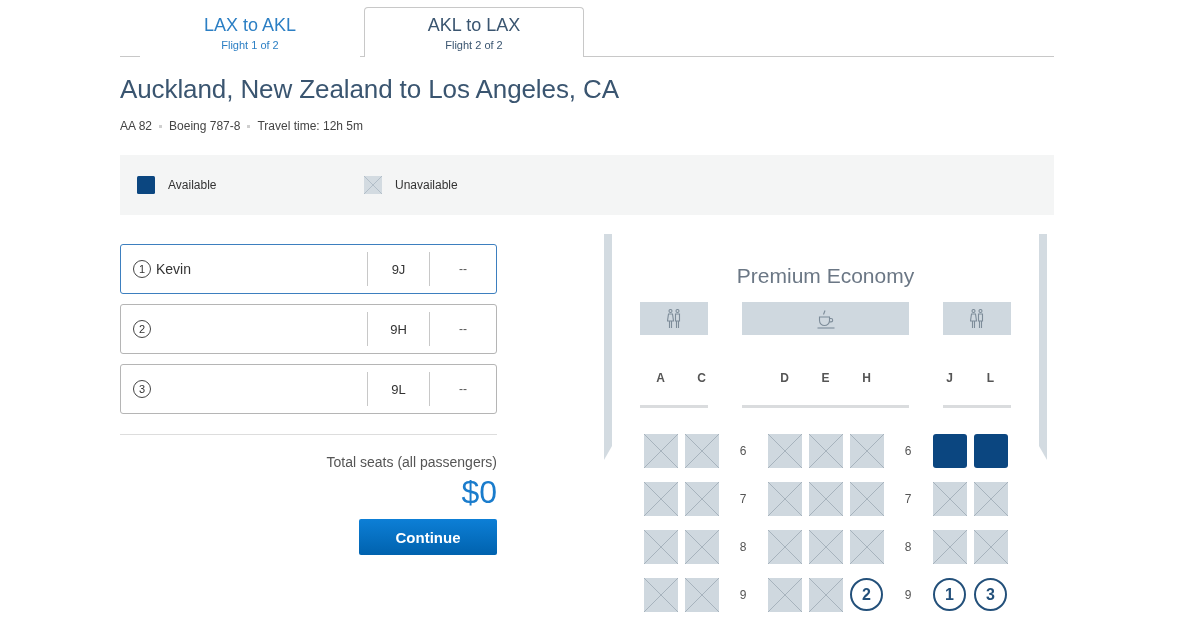 The width and height of the screenshot is (1200, 626). I want to click on assigned-seat-button: 1, so click(949, 594).